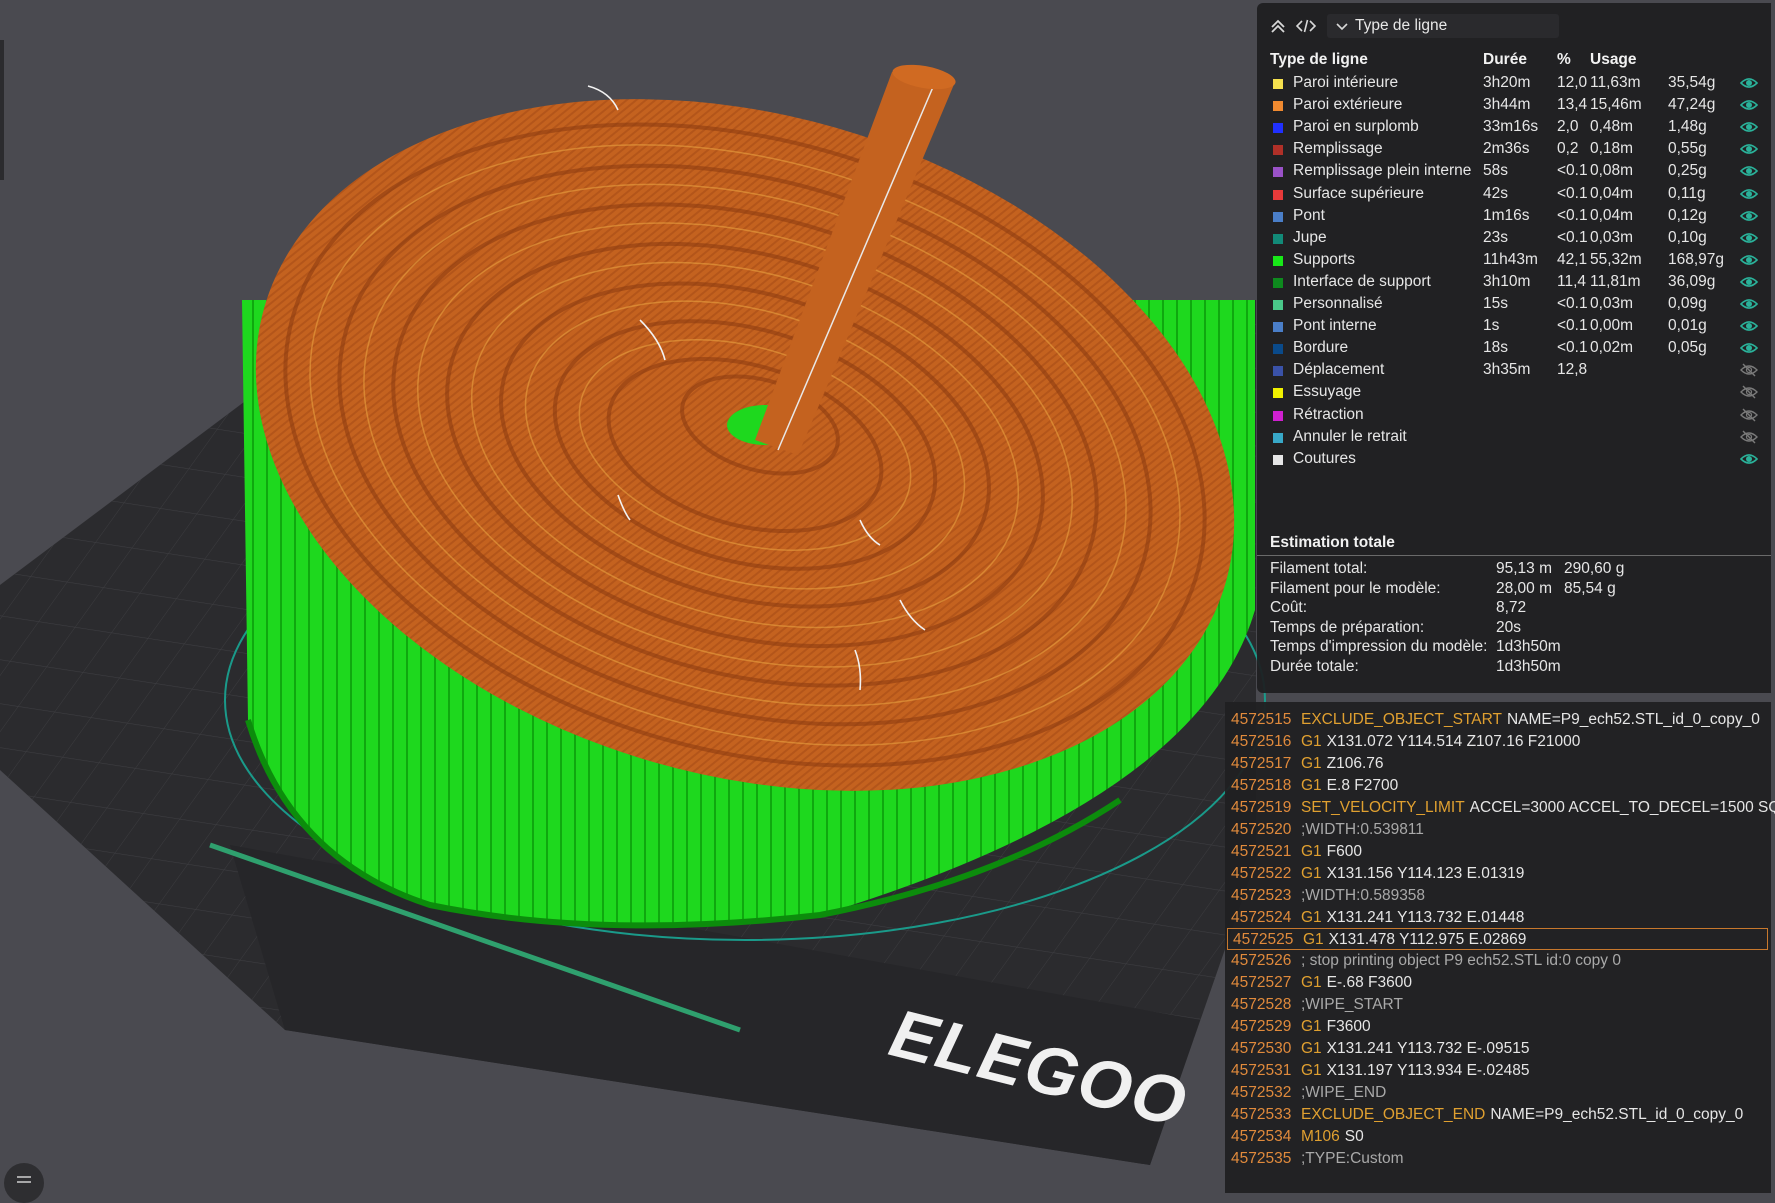 This screenshot has width=1775, height=1203. I want to click on gcode-line-number: 4572526, so click(1261, 961).